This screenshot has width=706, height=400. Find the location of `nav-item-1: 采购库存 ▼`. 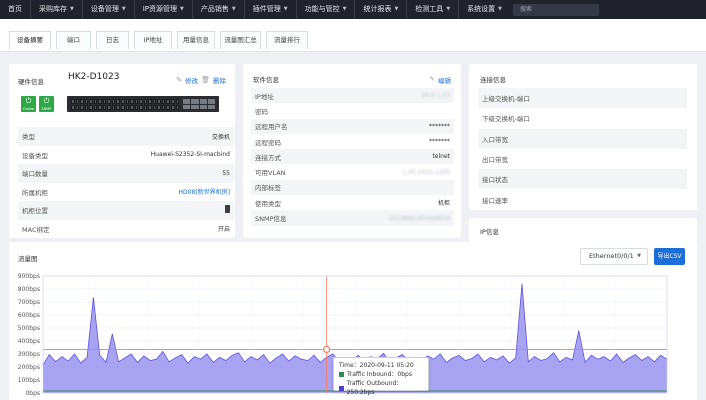

nav-item-1: 采购库存 ▼ is located at coordinates (56, 9).